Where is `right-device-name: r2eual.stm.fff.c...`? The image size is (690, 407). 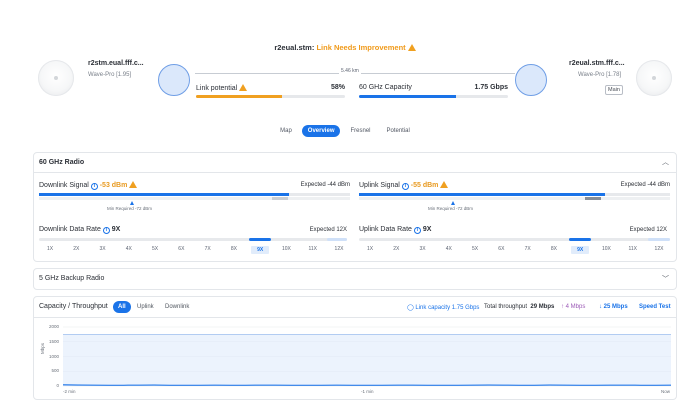 right-device-name: r2eual.stm.fff.c... is located at coordinates (597, 63).